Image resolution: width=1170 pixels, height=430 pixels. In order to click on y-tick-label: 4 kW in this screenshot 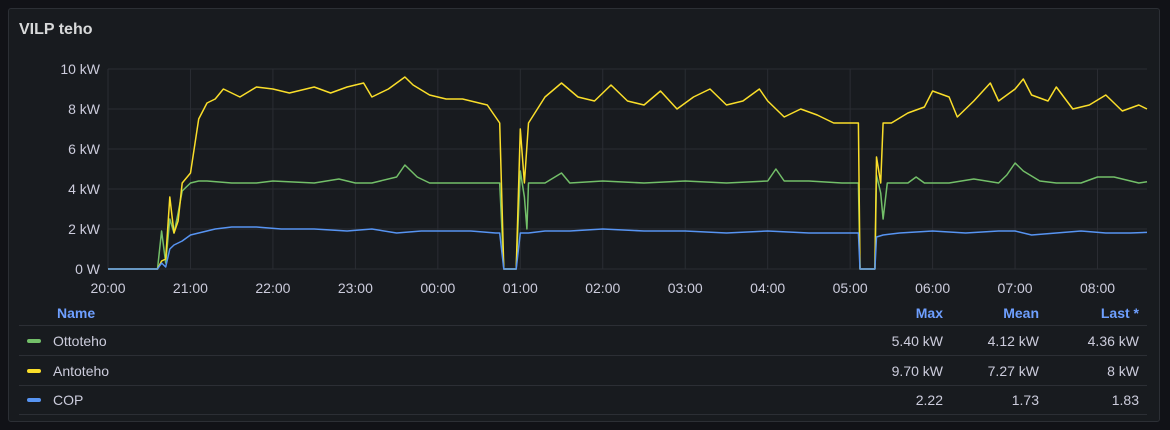, I will do `click(84, 189)`.